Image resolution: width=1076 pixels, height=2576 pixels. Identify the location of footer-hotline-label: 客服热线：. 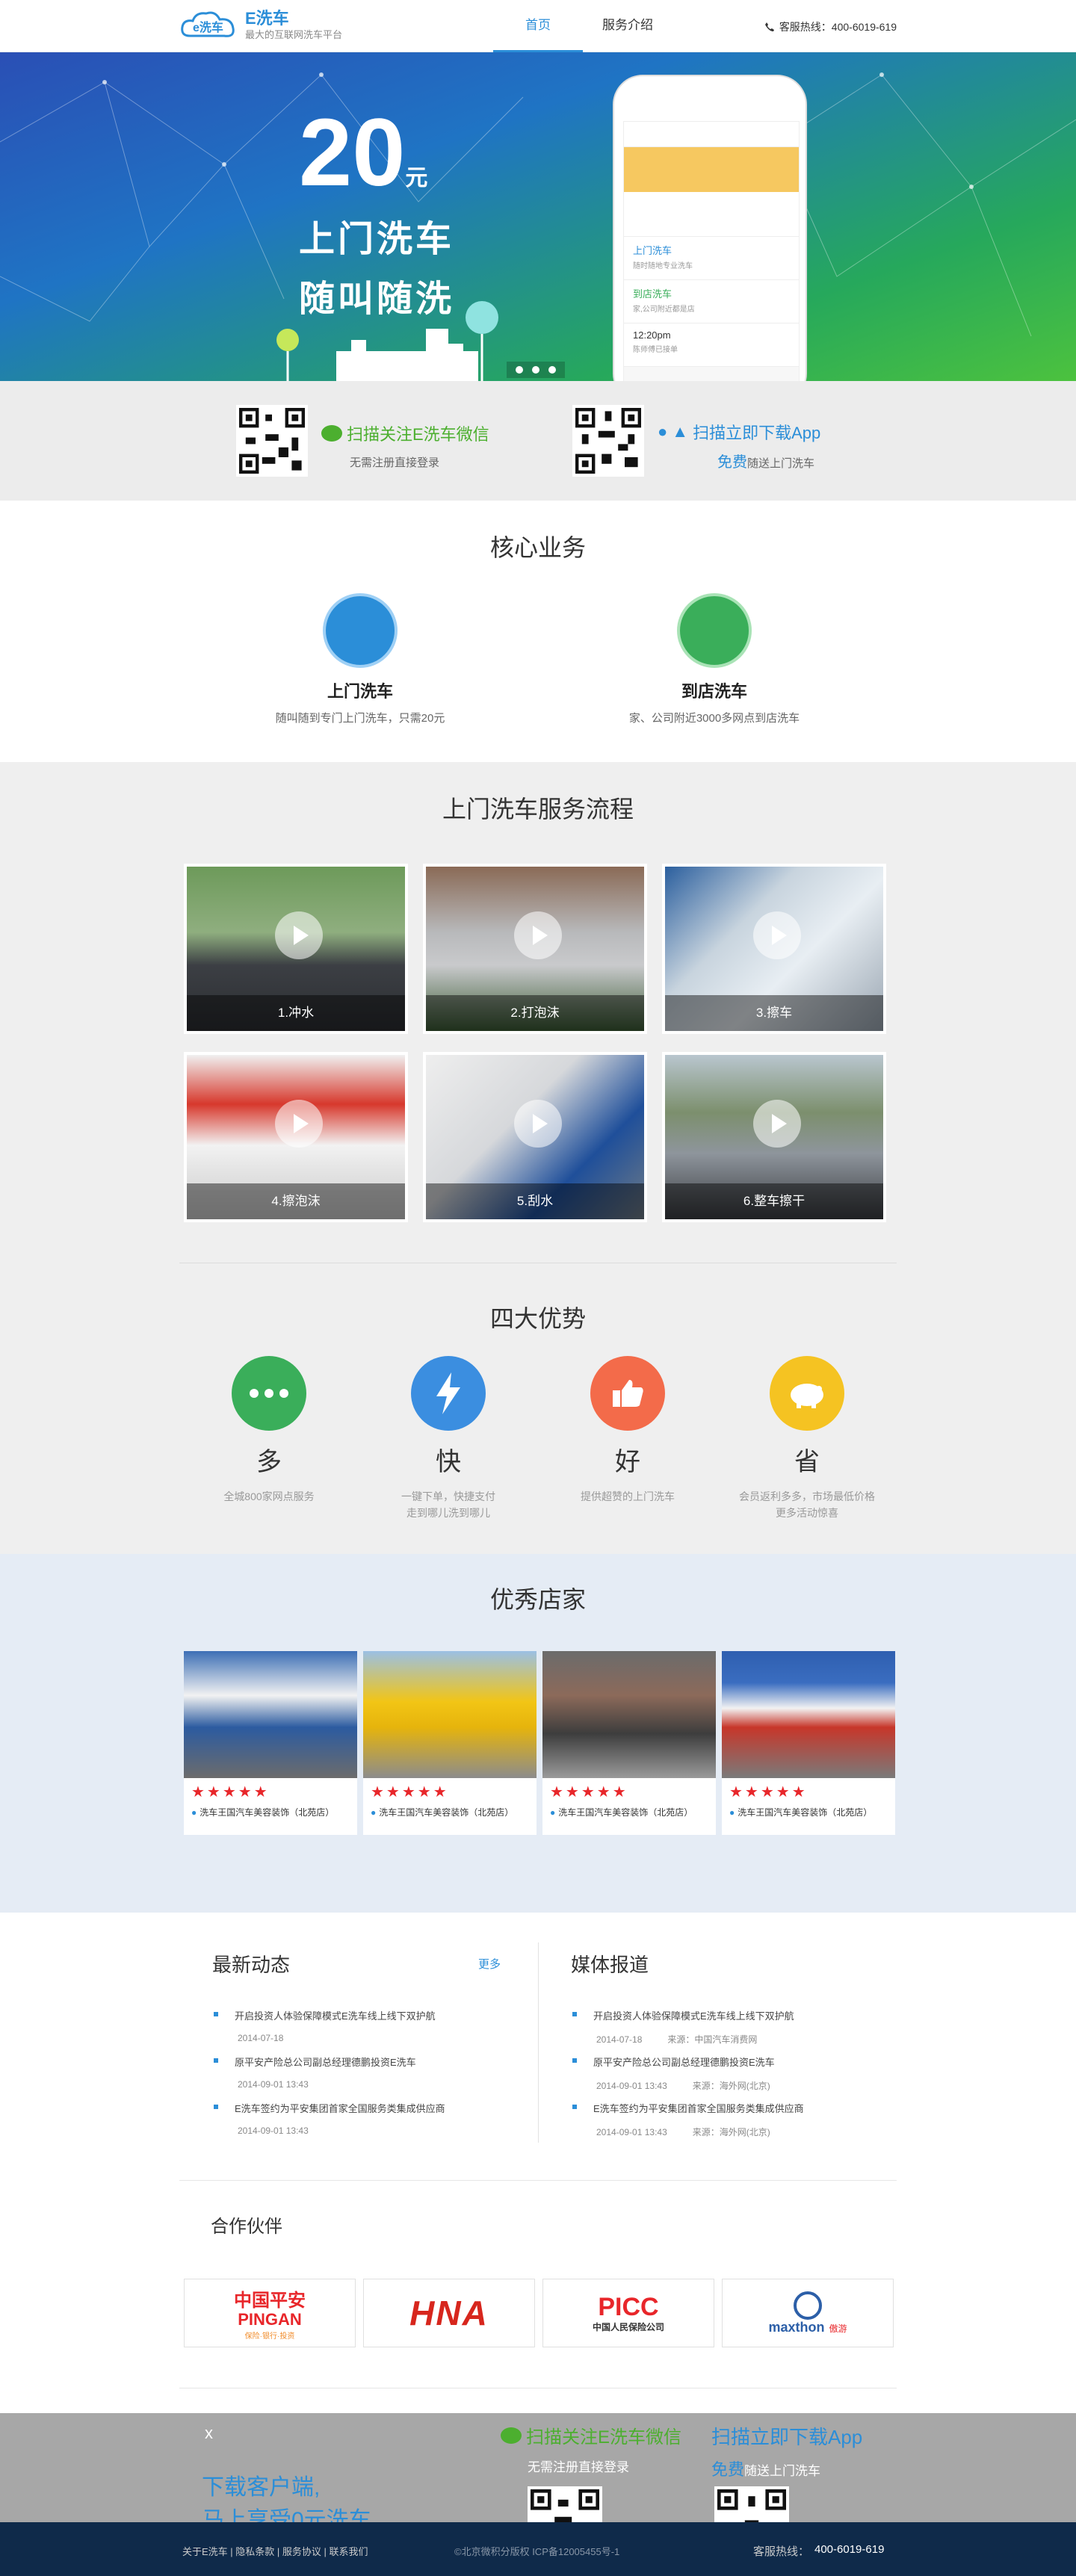
(781, 2551).